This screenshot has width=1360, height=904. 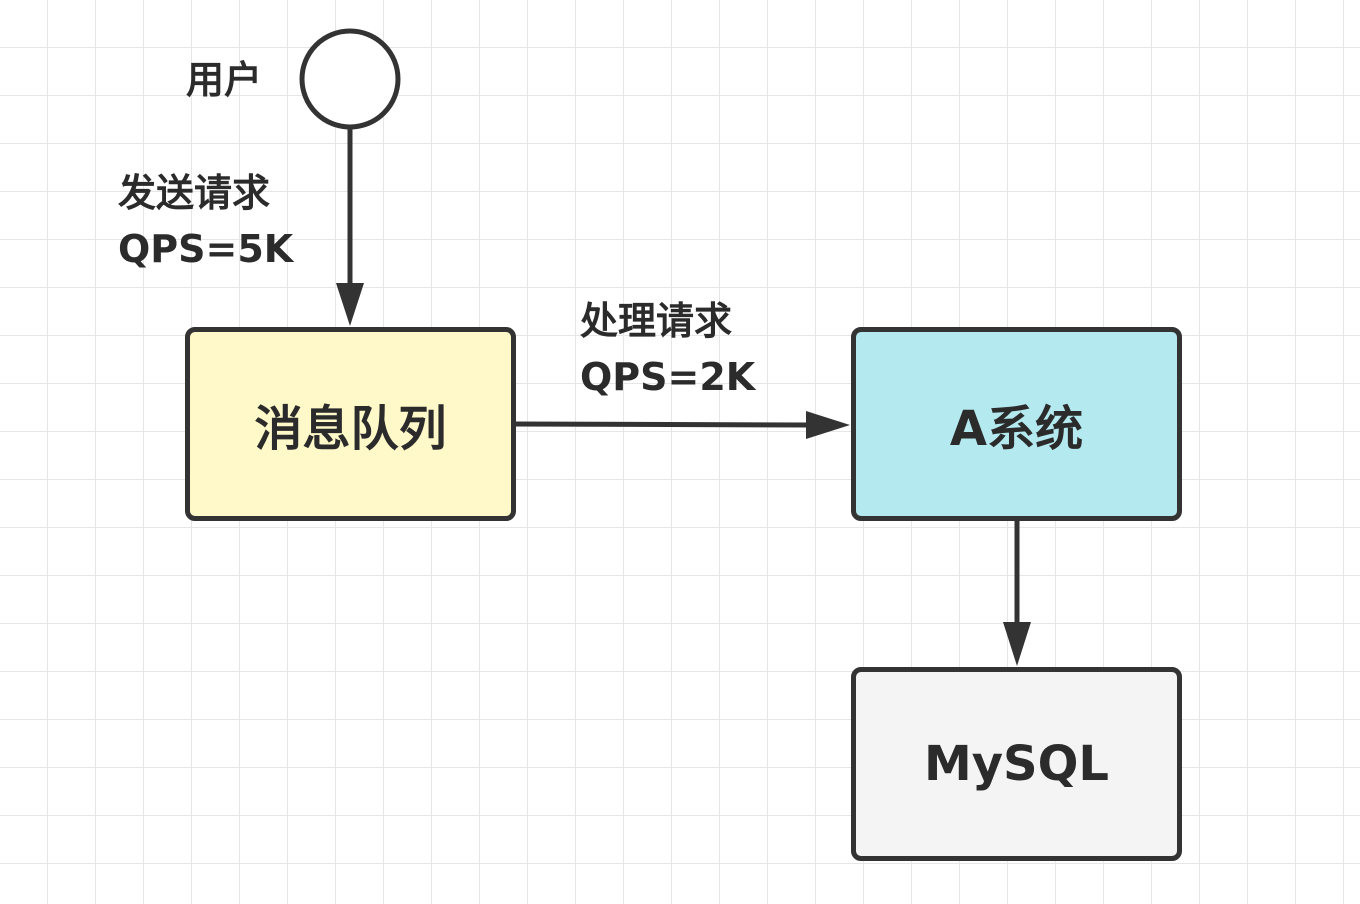 What do you see at coordinates (350, 227) in the screenshot?
I see `send-request-arrow` at bounding box center [350, 227].